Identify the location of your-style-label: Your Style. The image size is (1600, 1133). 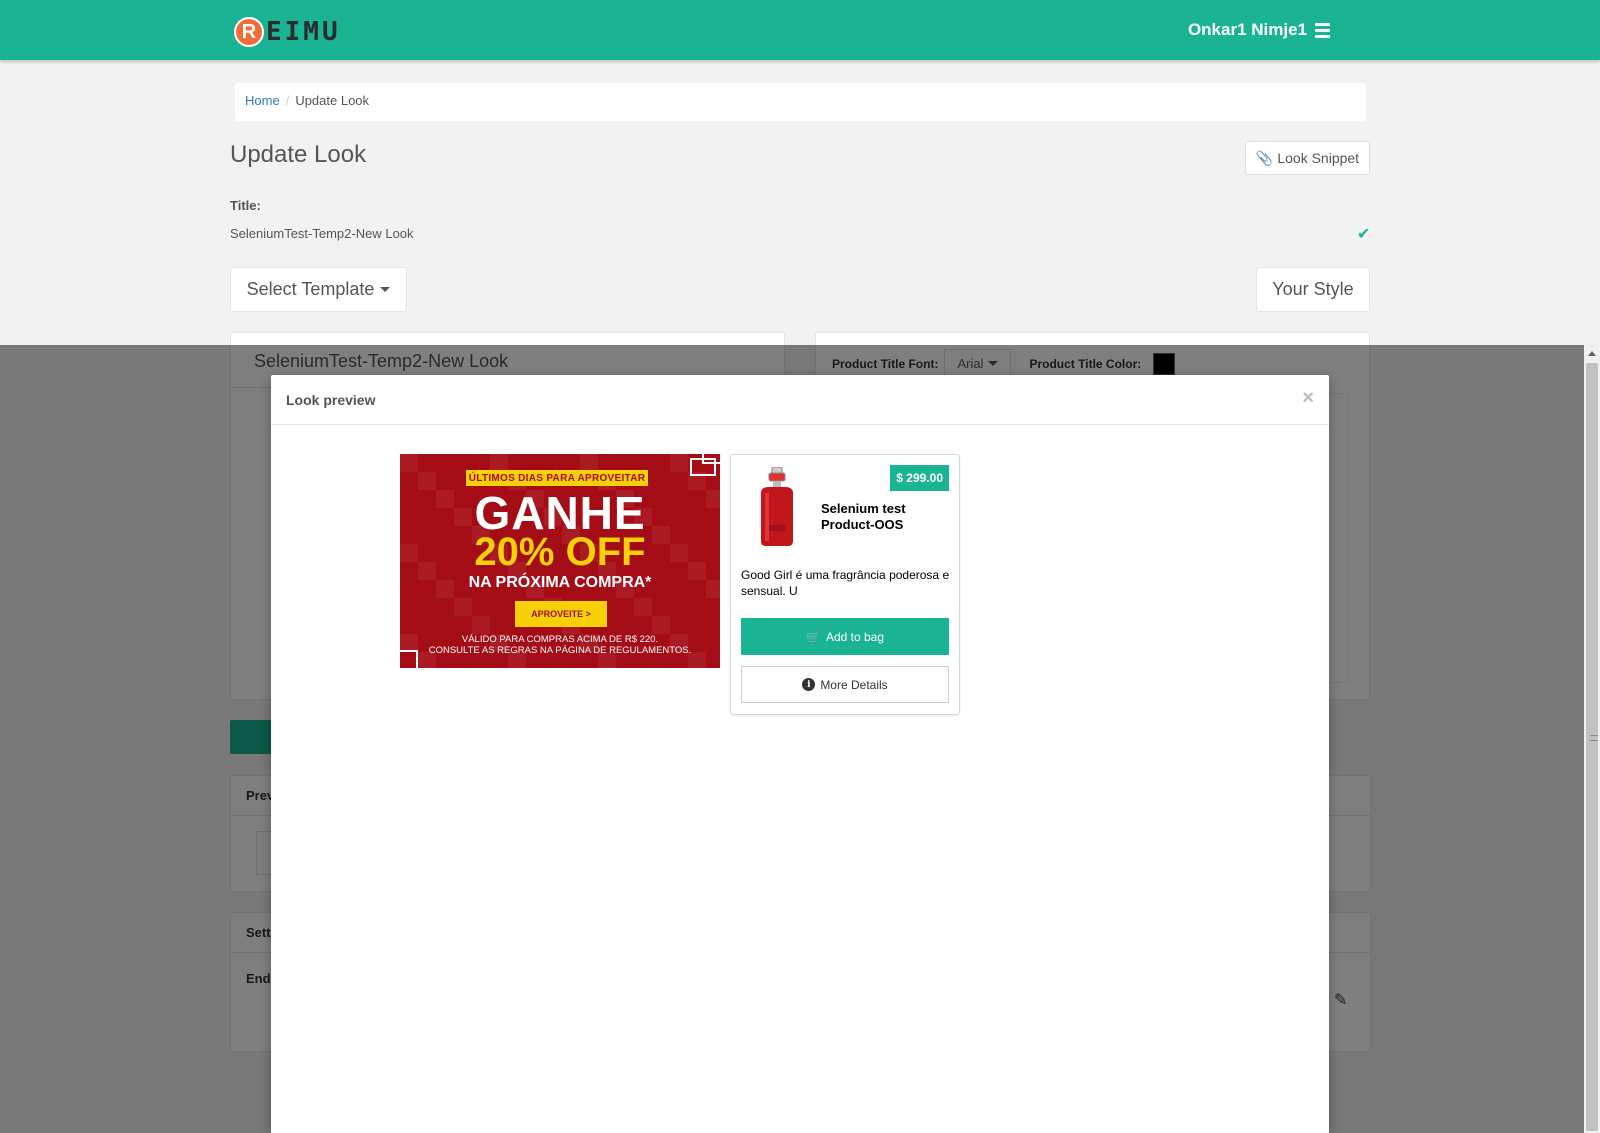
(1313, 289).